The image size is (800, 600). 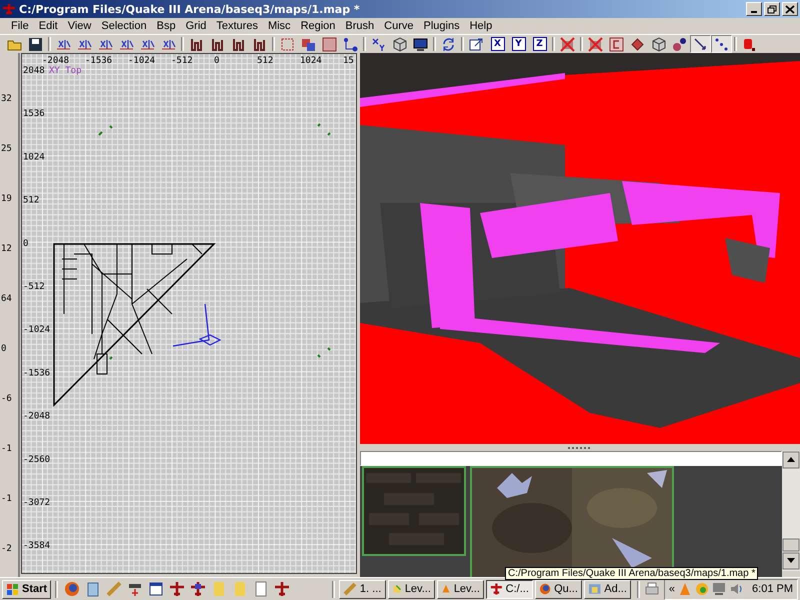 I want to click on ruler-label: -3584, so click(x=36, y=546).